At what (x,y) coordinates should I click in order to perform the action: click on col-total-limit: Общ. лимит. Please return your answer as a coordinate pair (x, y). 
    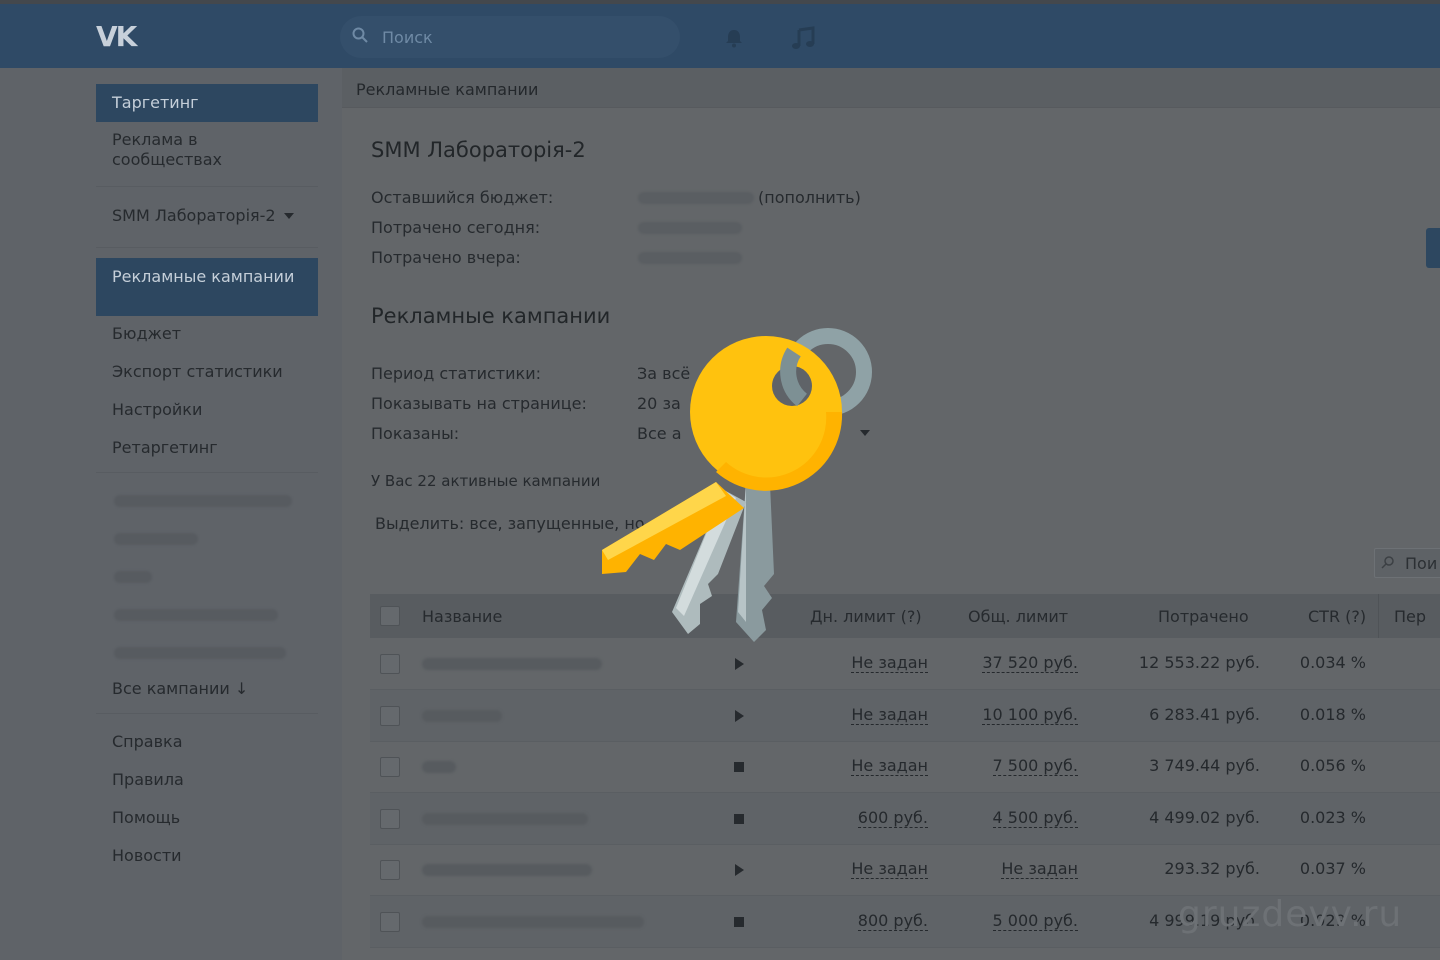
    Looking at the image, I should click on (1018, 616).